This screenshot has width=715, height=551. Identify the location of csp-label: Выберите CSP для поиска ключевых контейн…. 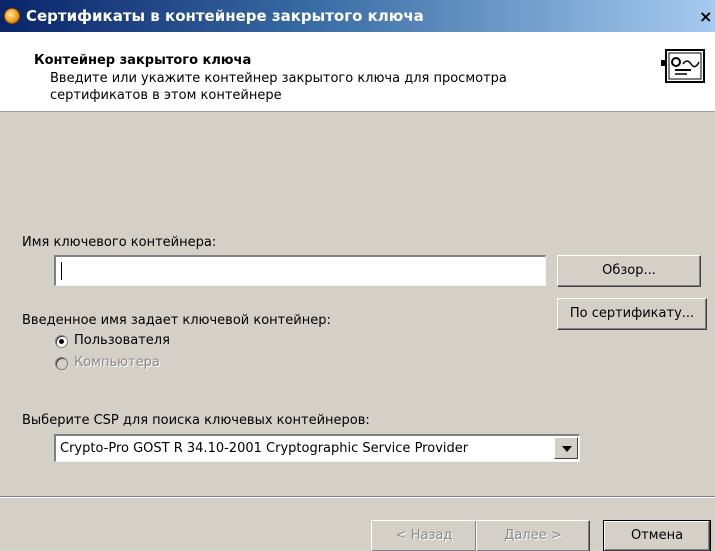
(196, 420).